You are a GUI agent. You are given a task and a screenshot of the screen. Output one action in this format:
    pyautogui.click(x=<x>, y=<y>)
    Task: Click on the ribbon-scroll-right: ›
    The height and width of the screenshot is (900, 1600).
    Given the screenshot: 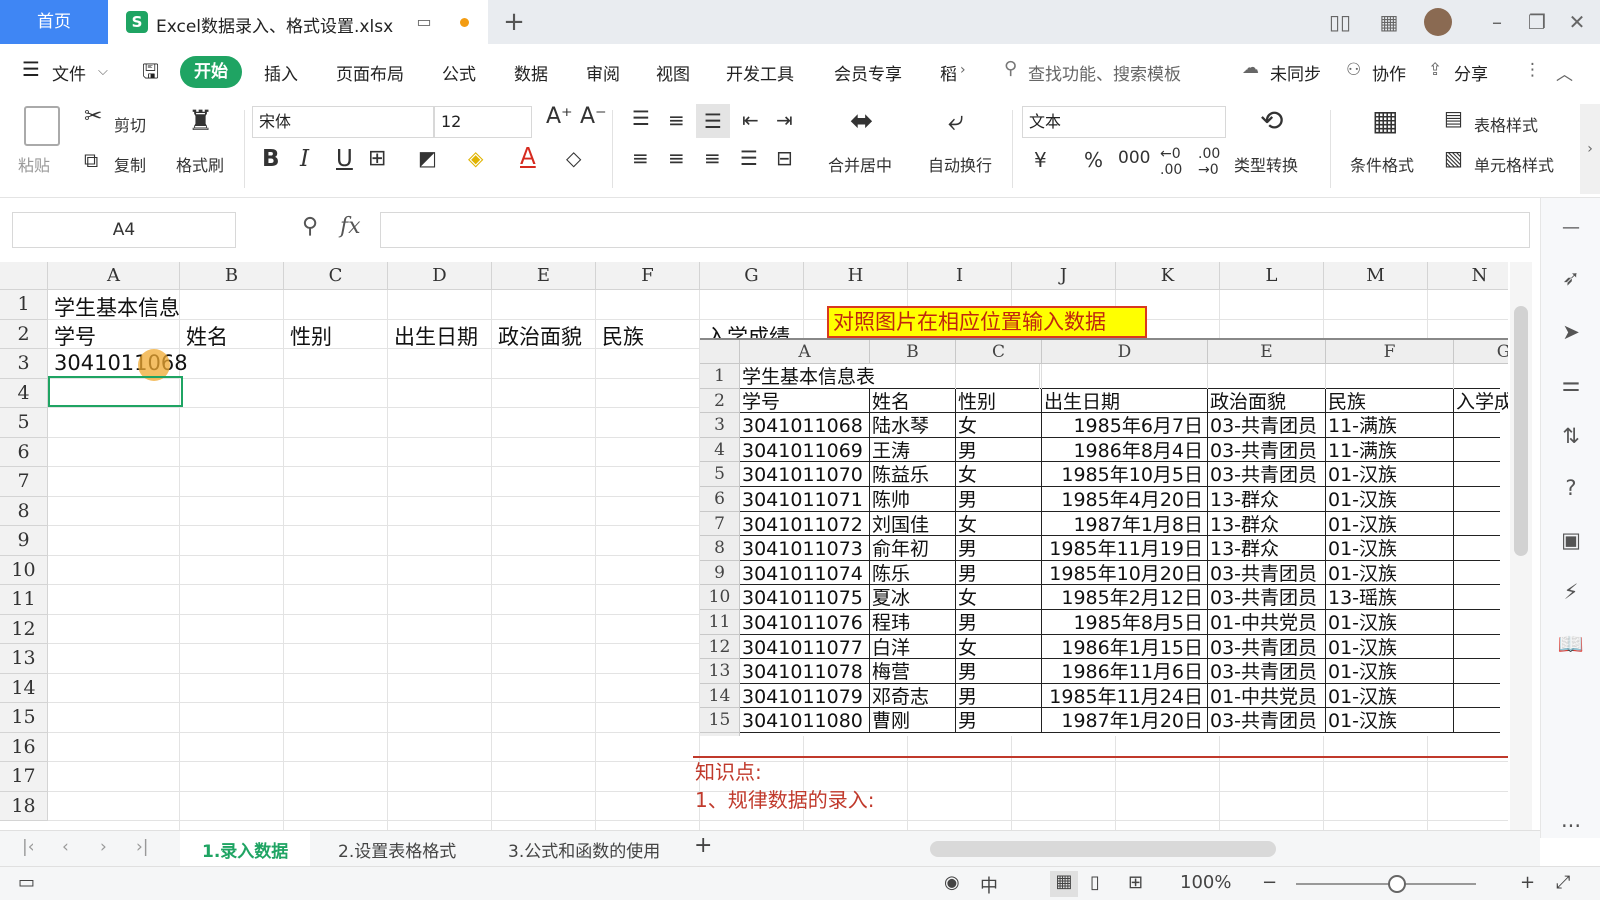 What is the action you would take?
    pyautogui.click(x=1590, y=149)
    